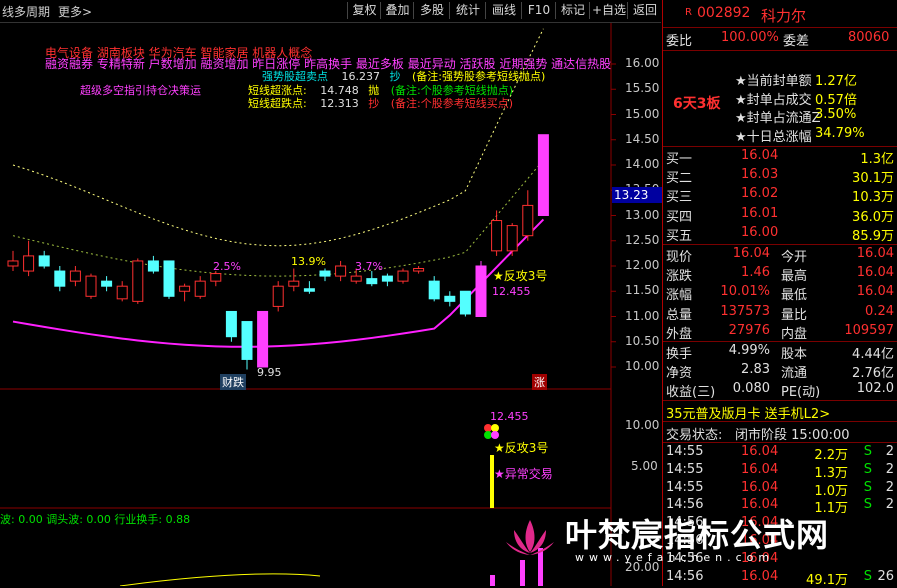  I want to click on current-price-tag: 13.23, so click(637, 195).